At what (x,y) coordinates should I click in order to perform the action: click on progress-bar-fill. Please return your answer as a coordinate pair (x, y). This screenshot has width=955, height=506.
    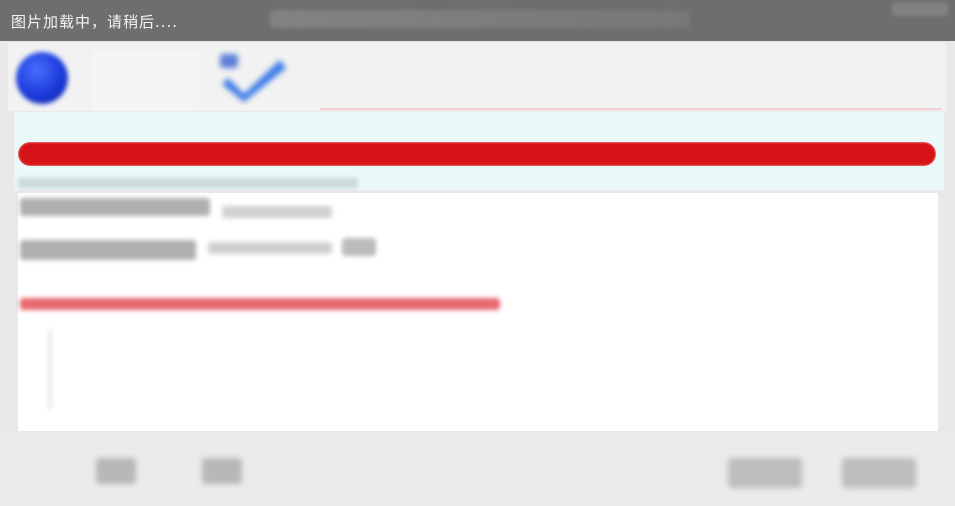
    Looking at the image, I should click on (477, 154).